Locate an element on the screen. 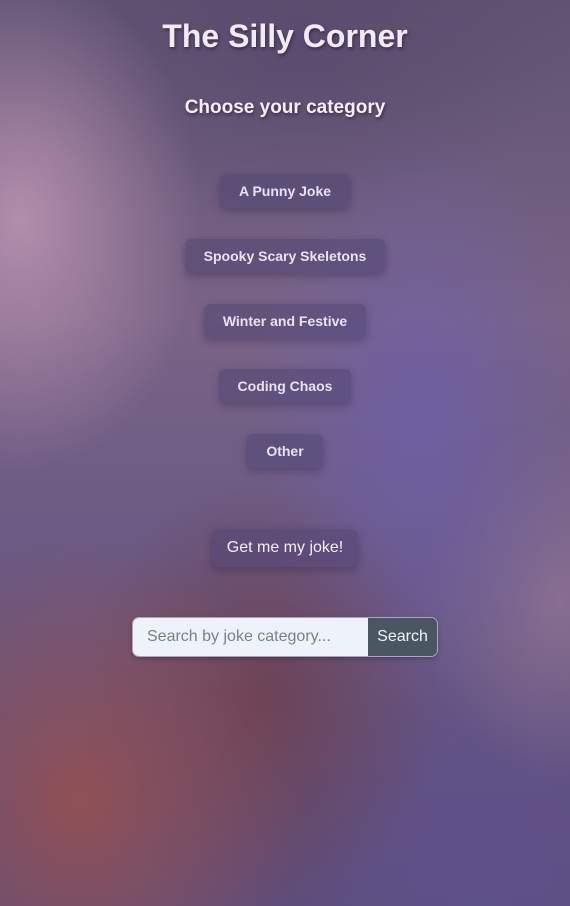  search-button: Search is located at coordinates (402, 637).